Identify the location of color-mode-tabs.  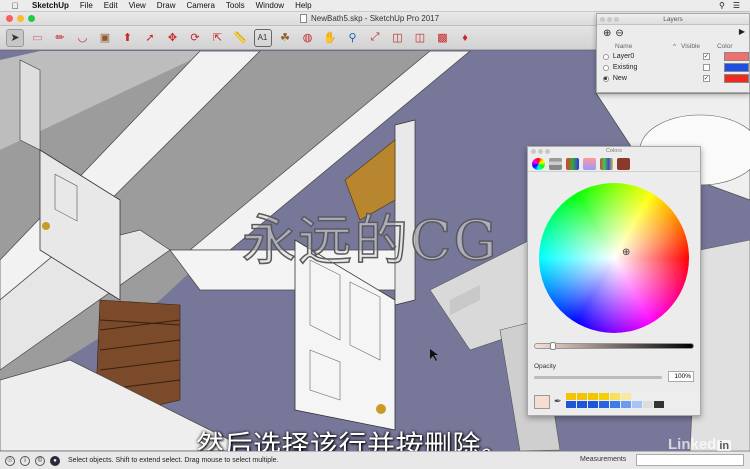
(614, 164).